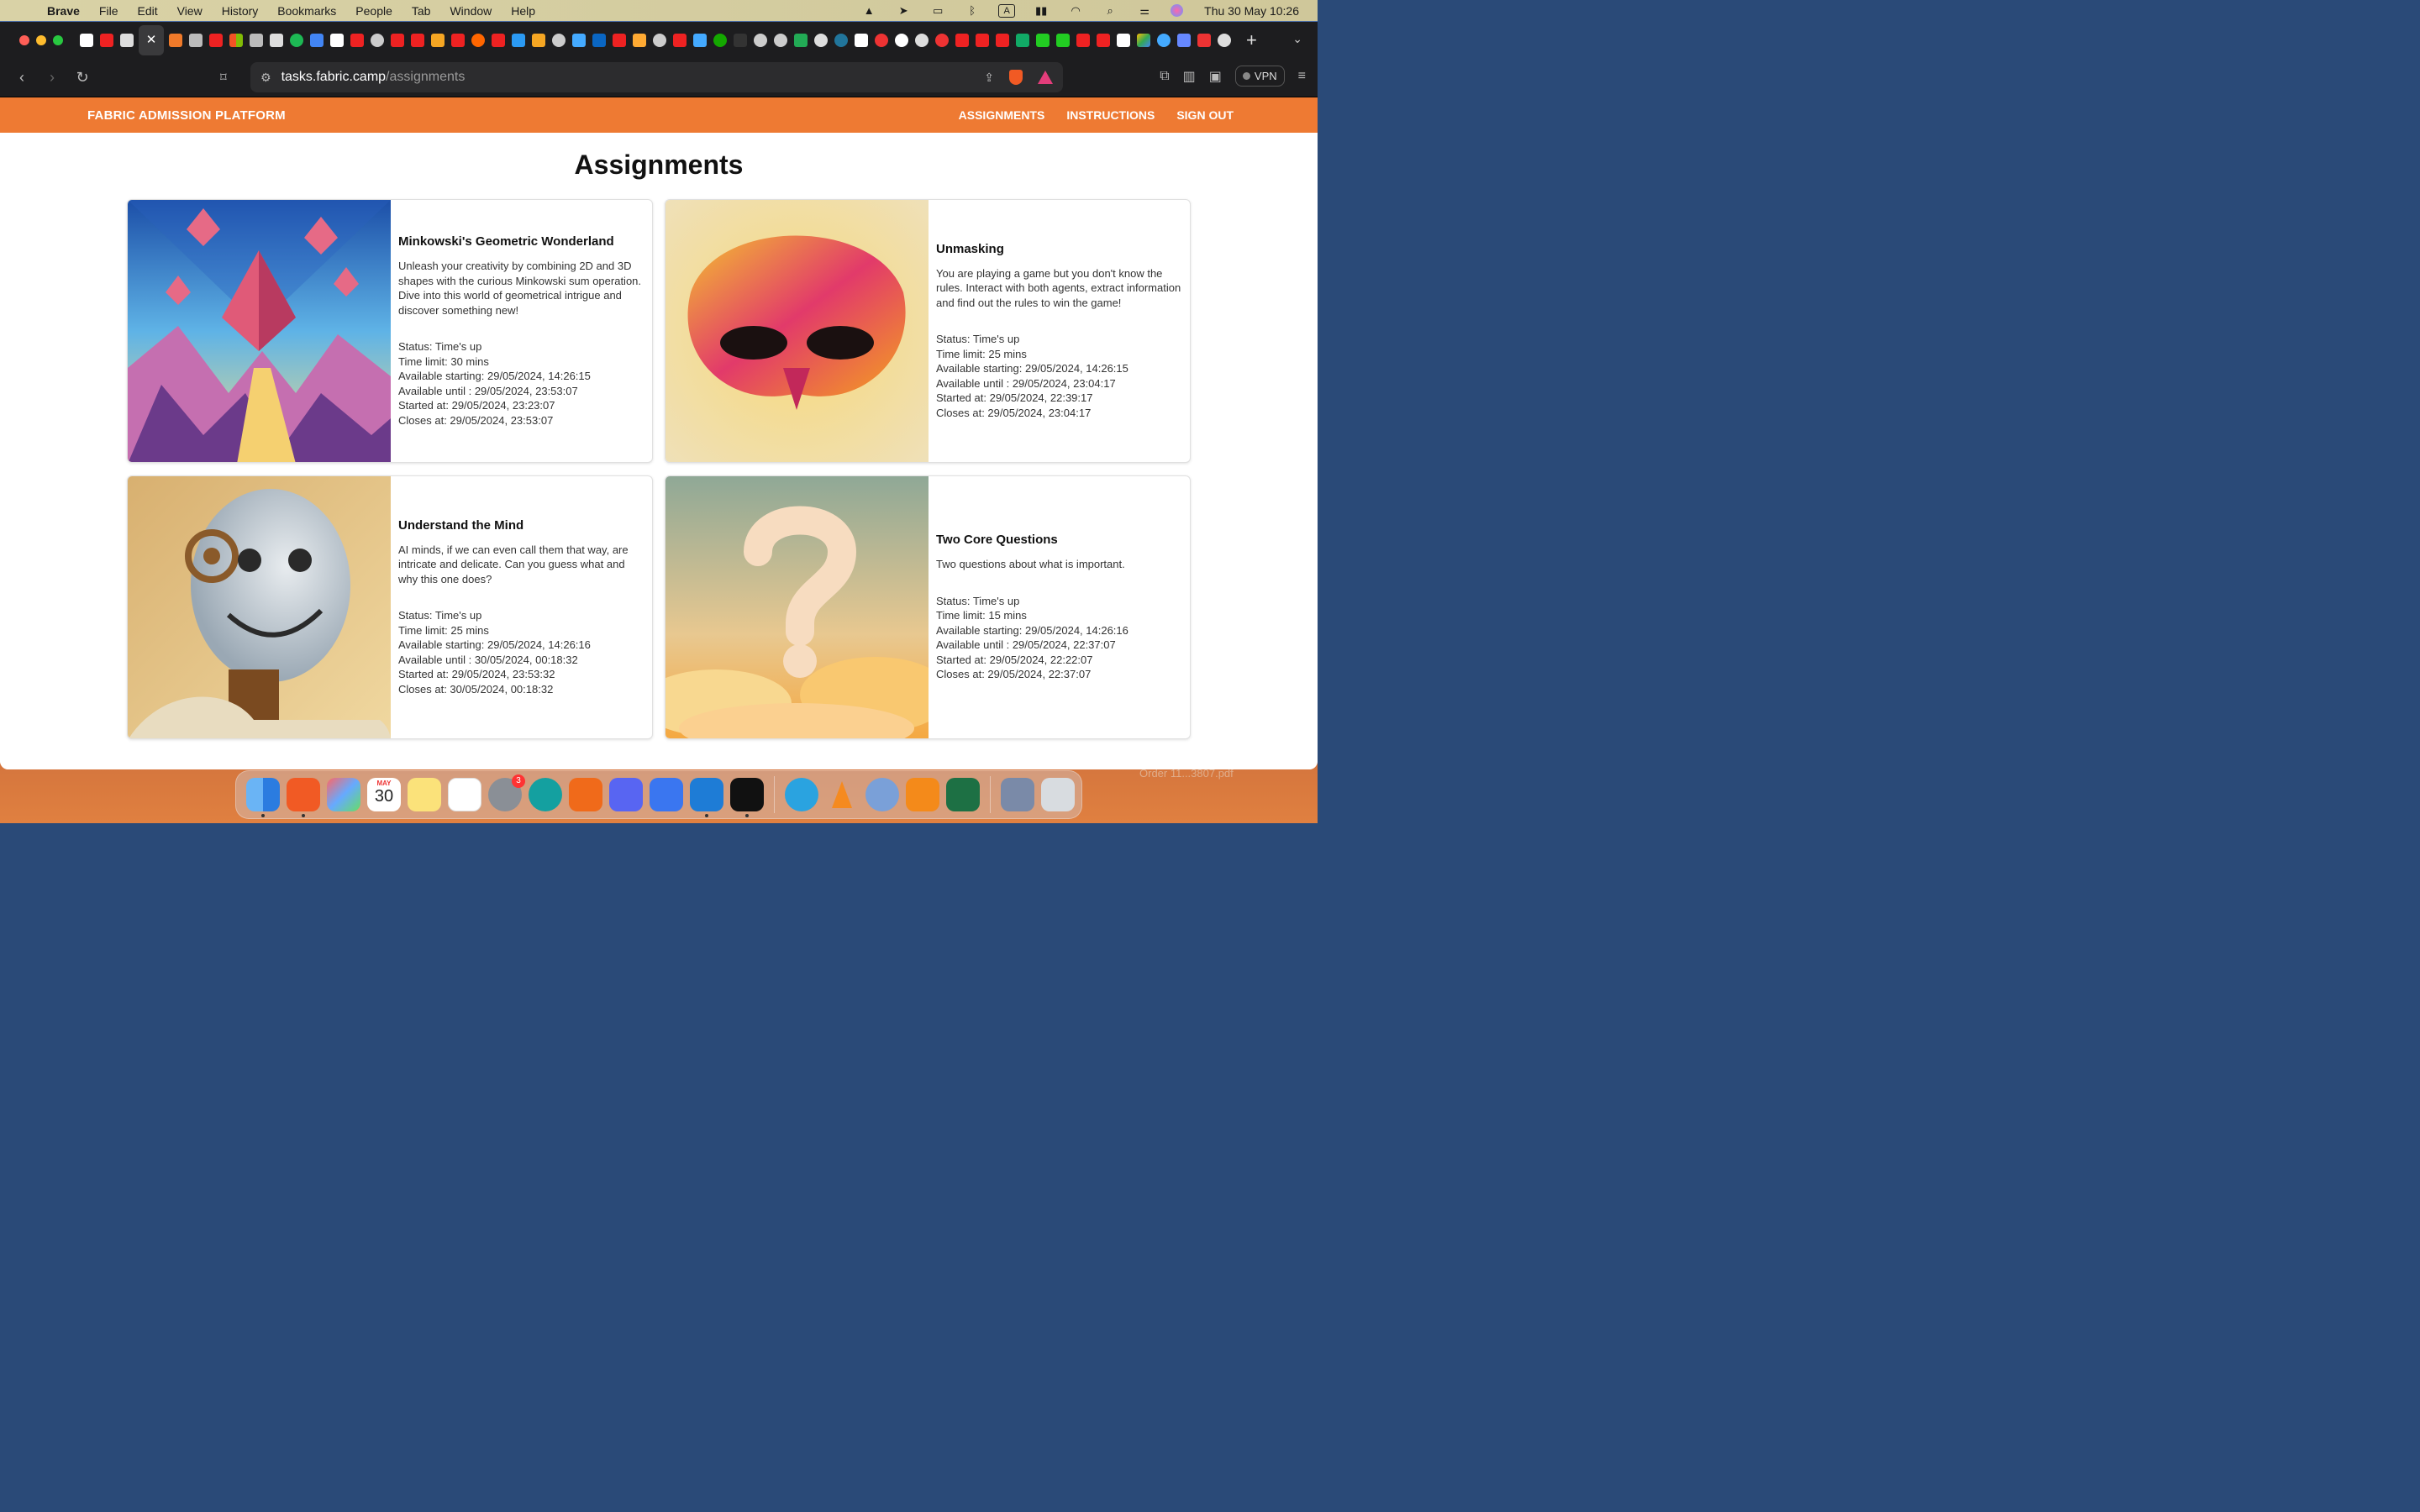 This screenshot has height=1512, width=2420. What do you see at coordinates (1110, 11) in the screenshot?
I see `spotlight-search-icon: ⌕` at bounding box center [1110, 11].